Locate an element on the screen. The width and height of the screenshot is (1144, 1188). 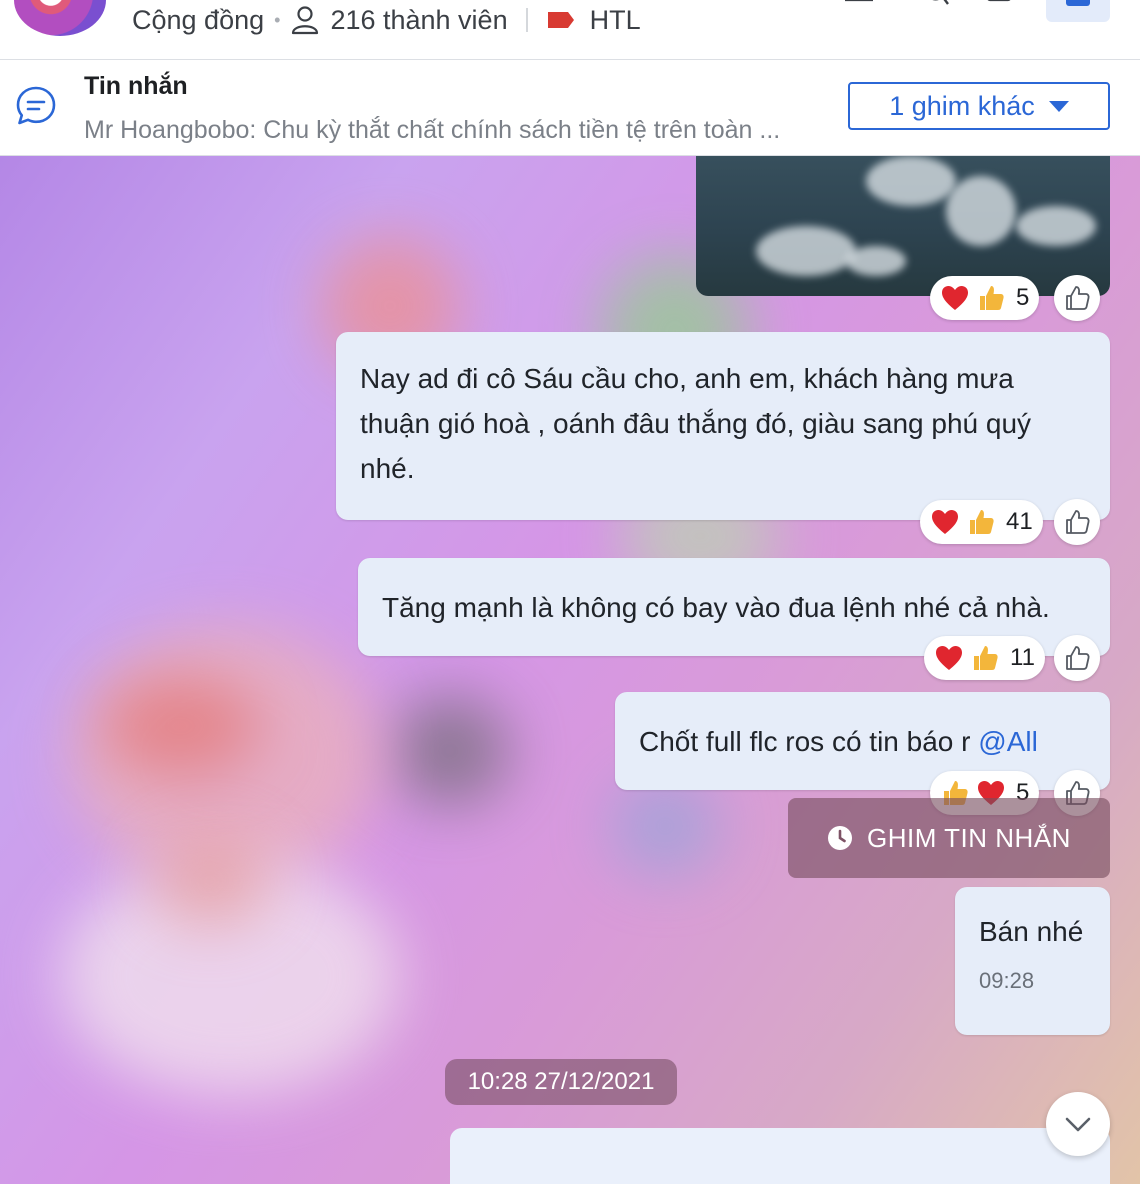
person-icon is located at coordinates (305, 20).